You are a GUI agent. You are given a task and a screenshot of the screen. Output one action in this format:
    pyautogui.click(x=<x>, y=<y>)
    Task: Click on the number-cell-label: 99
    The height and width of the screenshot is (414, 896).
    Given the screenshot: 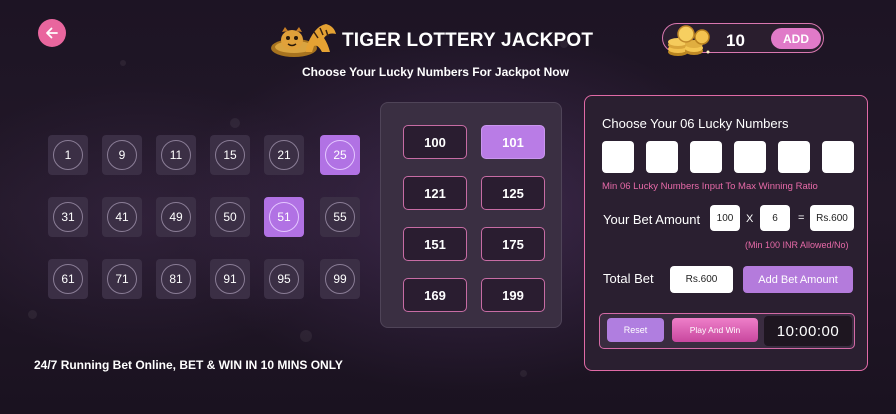 What is the action you would take?
    pyautogui.click(x=340, y=279)
    